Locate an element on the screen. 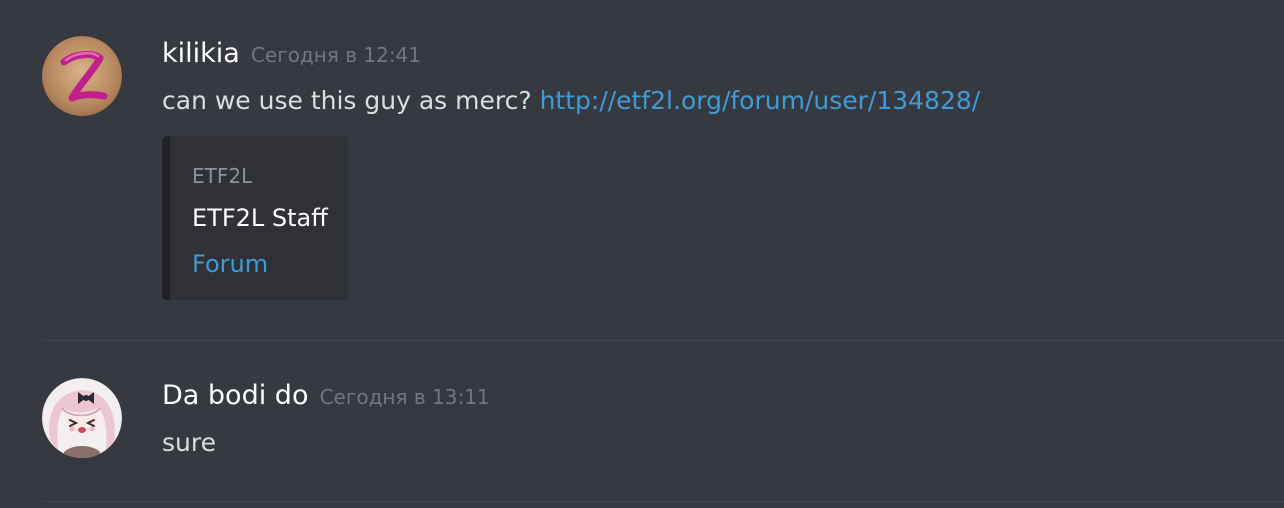  message-header: Da bodi do Сегодня в 13:11 is located at coordinates (326, 395).